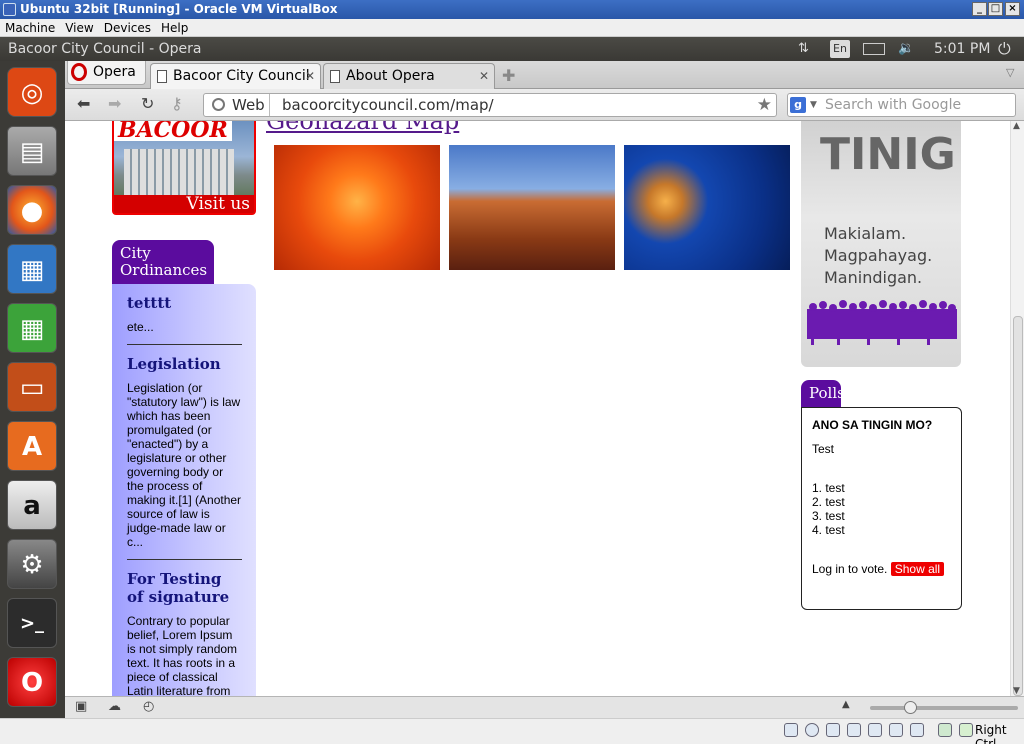  What do you see at coordinates (1016, 691) in the screenshot?
I see `scroll-down-icon: ▼` at bounding box center [1016, 691].